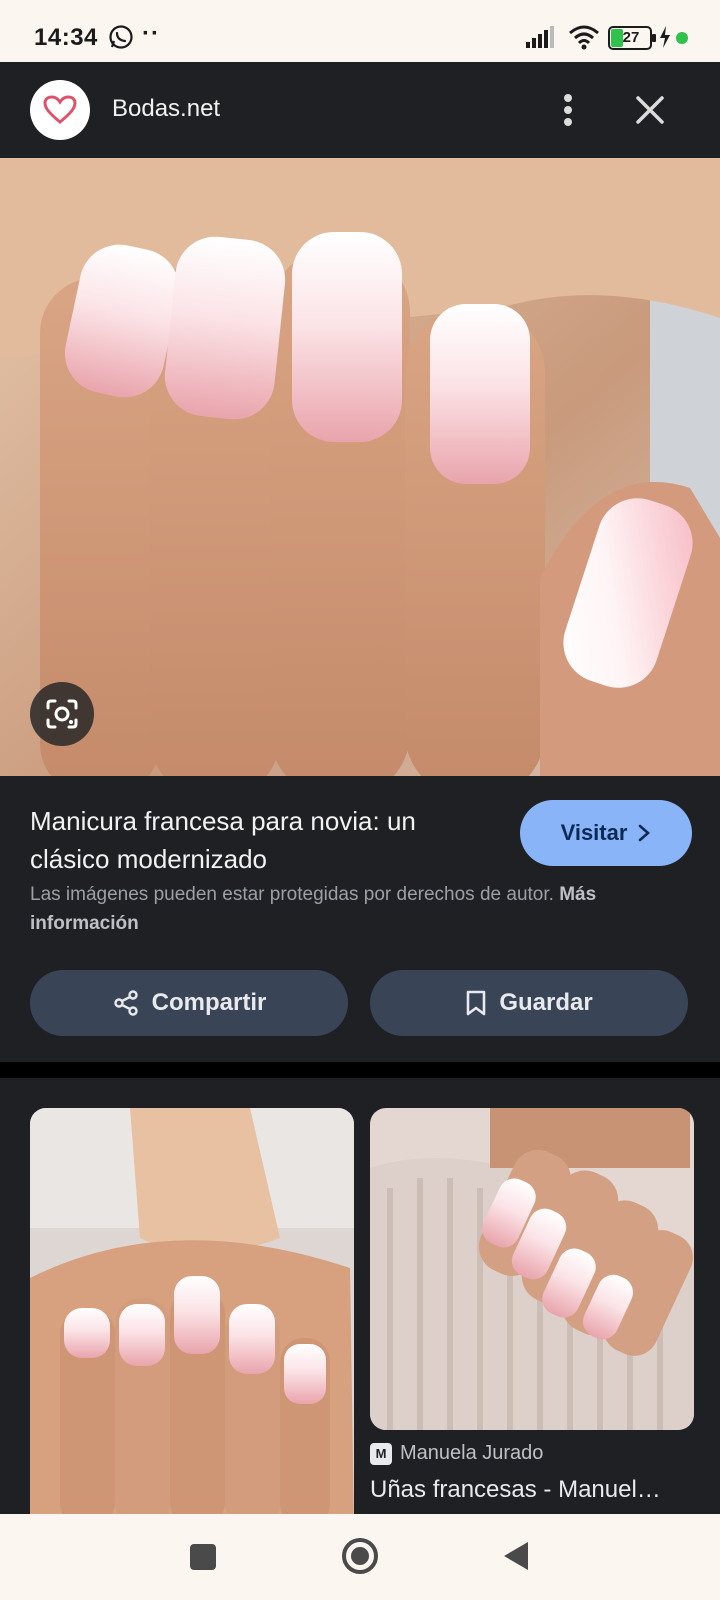 The height and width of the screenshot is (1600, 720). Describe the element at coordinates (203, 1557) in the screenshot. I see `recents-button` at that location.